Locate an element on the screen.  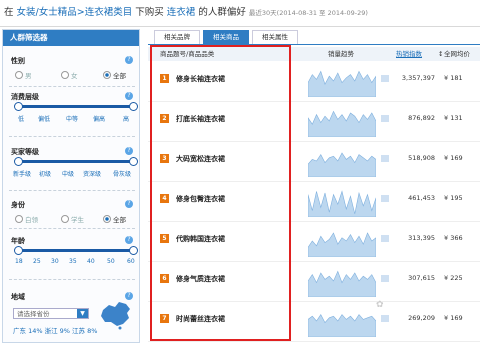
header-prefix: 在 is located at coordinates (9, 12).